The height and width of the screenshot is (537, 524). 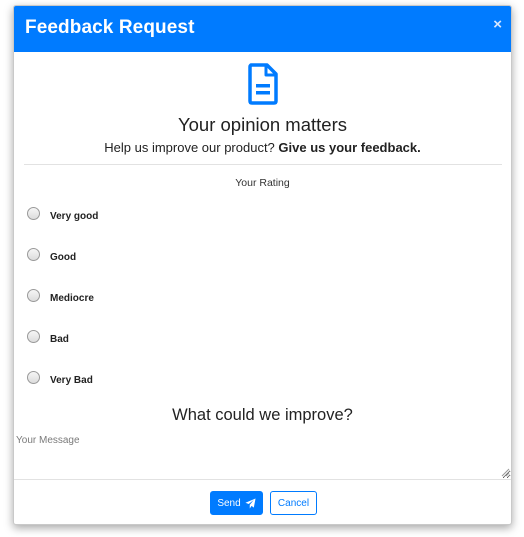 I want to click on rating-option-label: Bad, so click(x=59, y=339).